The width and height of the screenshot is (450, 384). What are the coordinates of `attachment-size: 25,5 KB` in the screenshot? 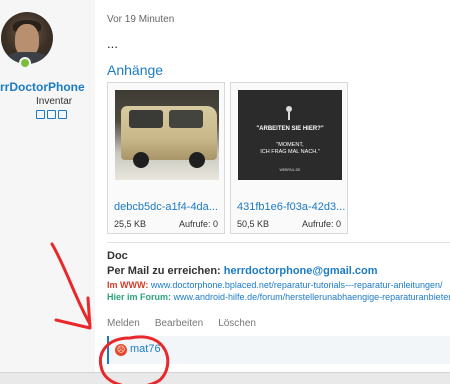 It's located at (130, 224).